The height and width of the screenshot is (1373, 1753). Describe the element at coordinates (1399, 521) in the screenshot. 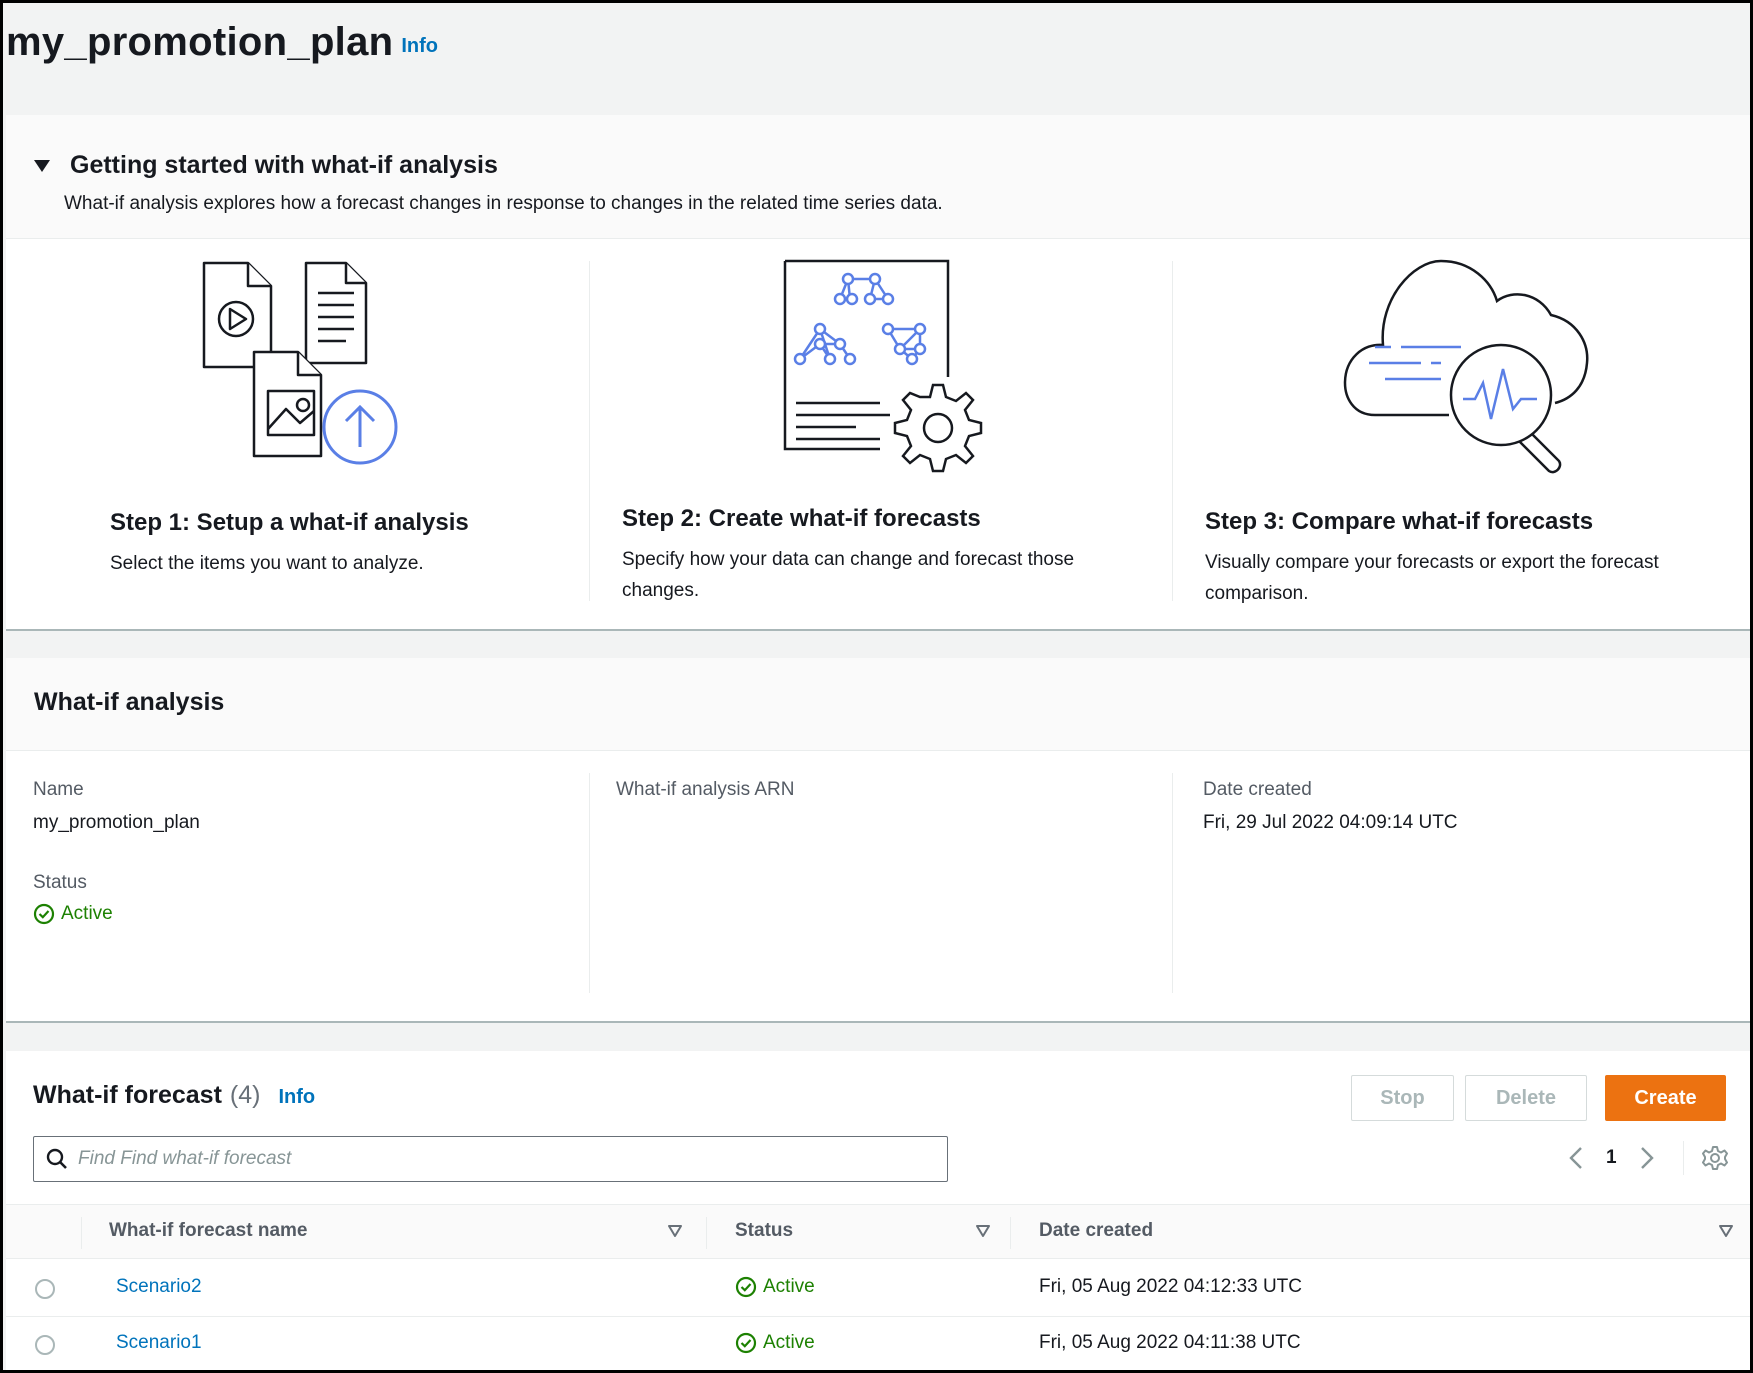

I see `step-3-title: Step 3: Compare what-if forecasts` at that location.